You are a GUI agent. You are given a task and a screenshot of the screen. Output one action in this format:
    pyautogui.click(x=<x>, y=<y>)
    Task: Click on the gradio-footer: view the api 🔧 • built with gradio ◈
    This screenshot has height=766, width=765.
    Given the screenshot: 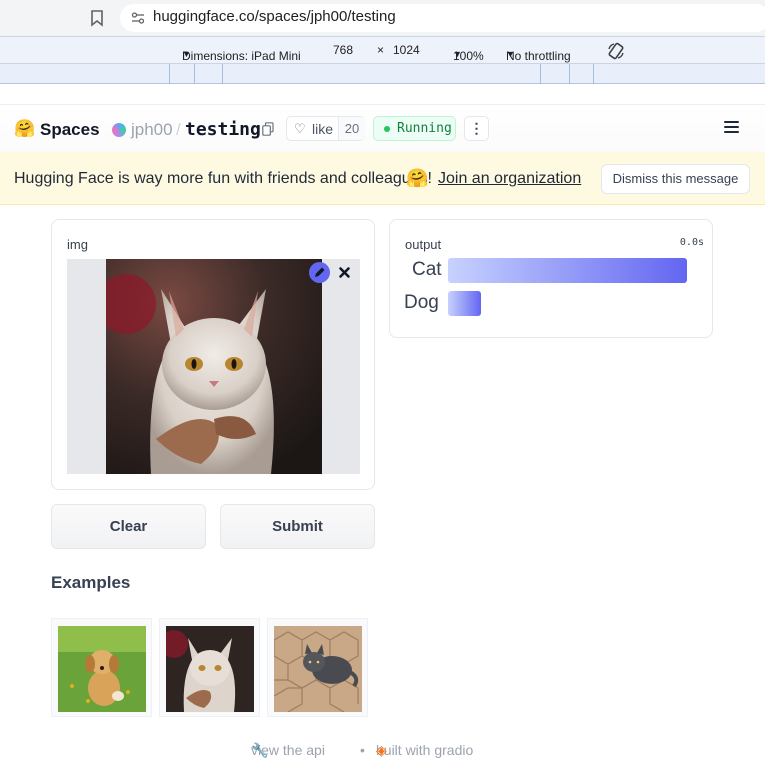 What is the action you would take?
    pyautogui.click(x=362, y=750)
    